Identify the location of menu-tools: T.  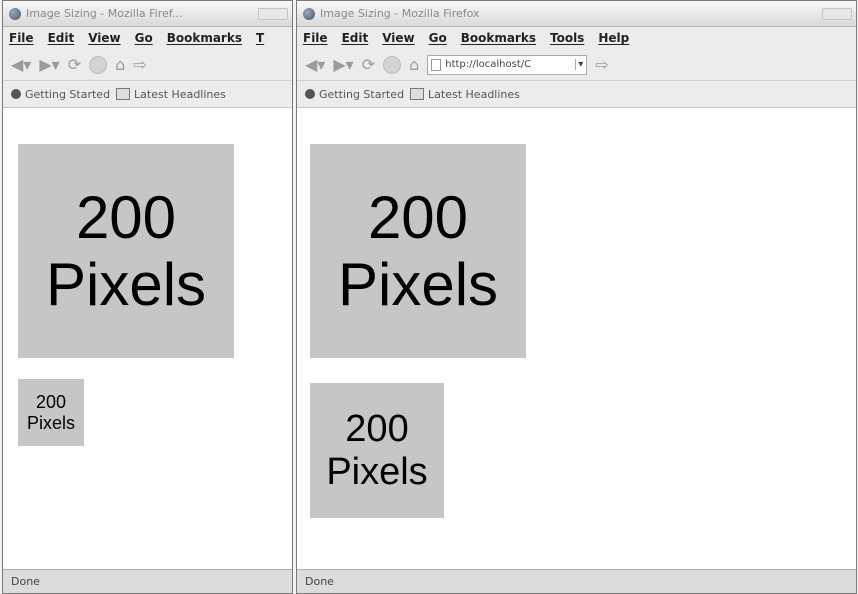
(260, 38).